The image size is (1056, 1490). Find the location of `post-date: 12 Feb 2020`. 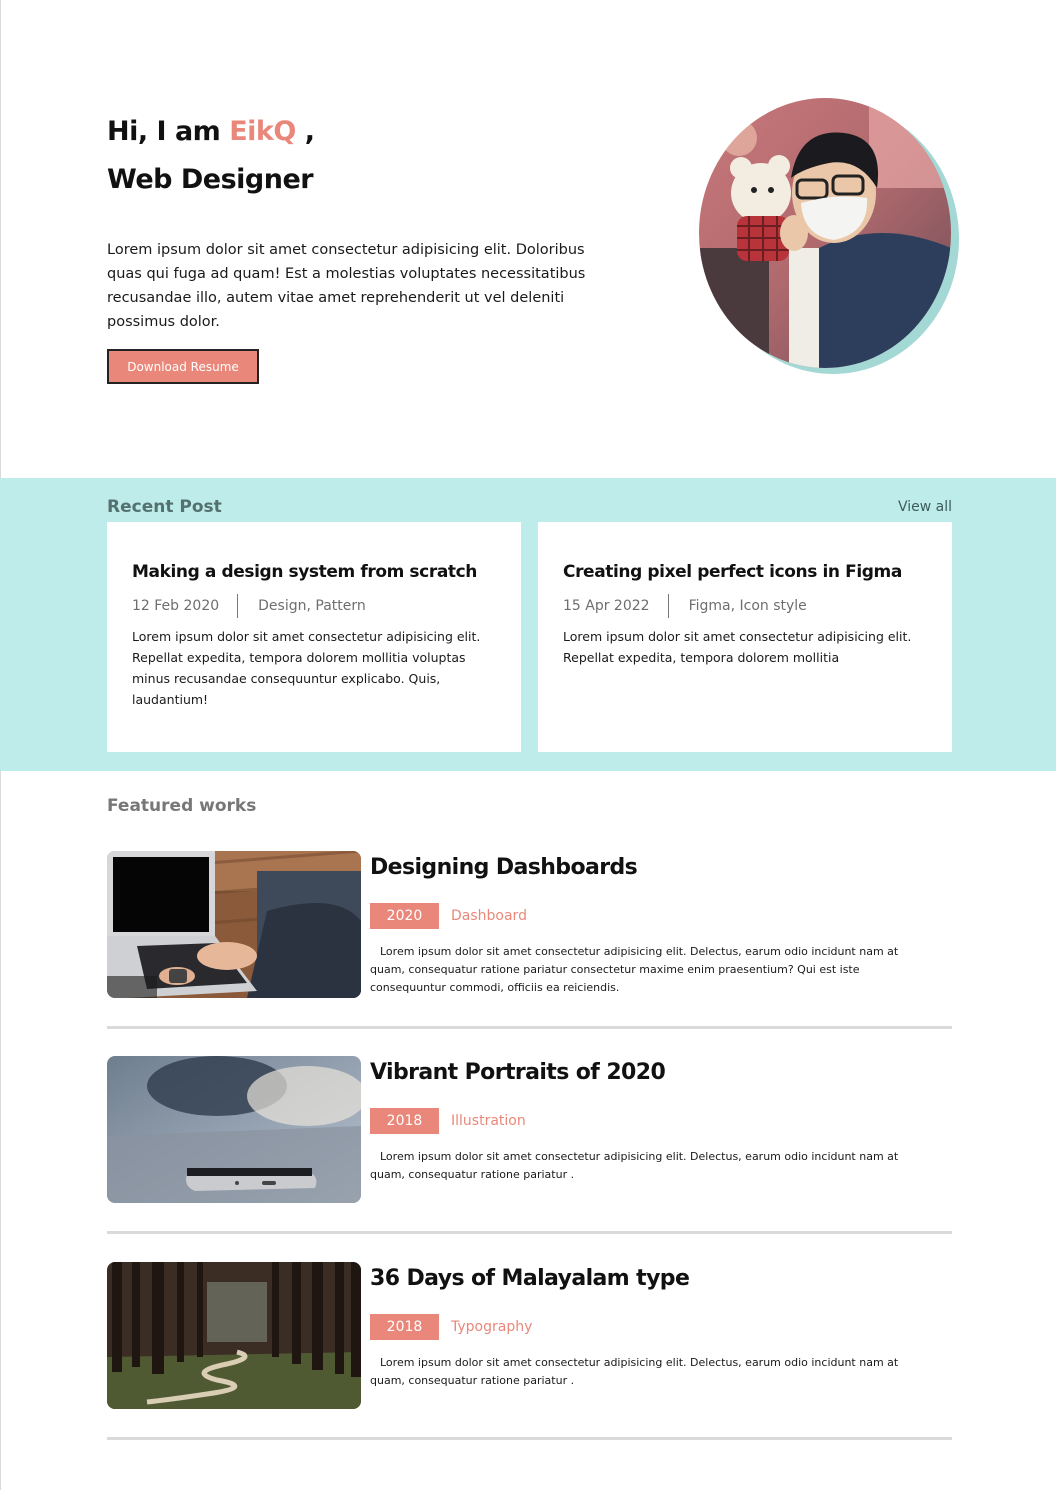

post-date: 12 Feb 2020 is located at coordinates (176, 606).